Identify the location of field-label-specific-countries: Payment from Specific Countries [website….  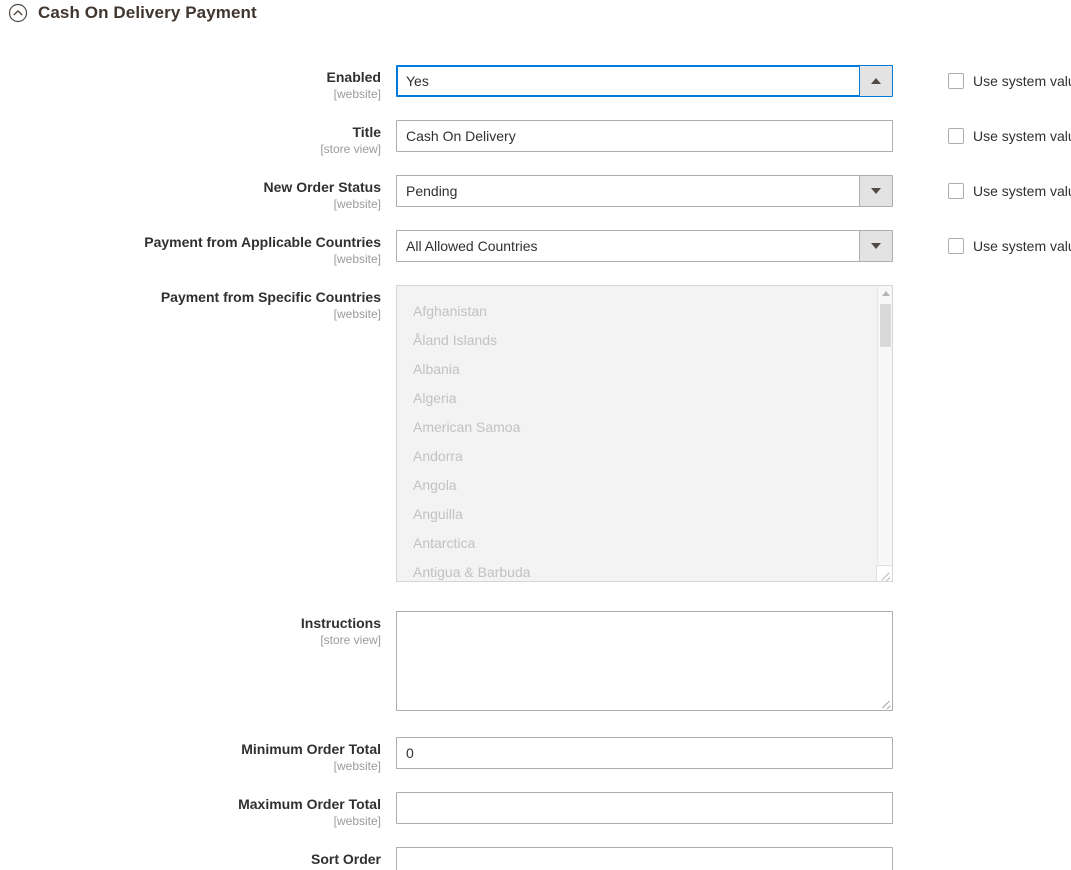
(198, 303).